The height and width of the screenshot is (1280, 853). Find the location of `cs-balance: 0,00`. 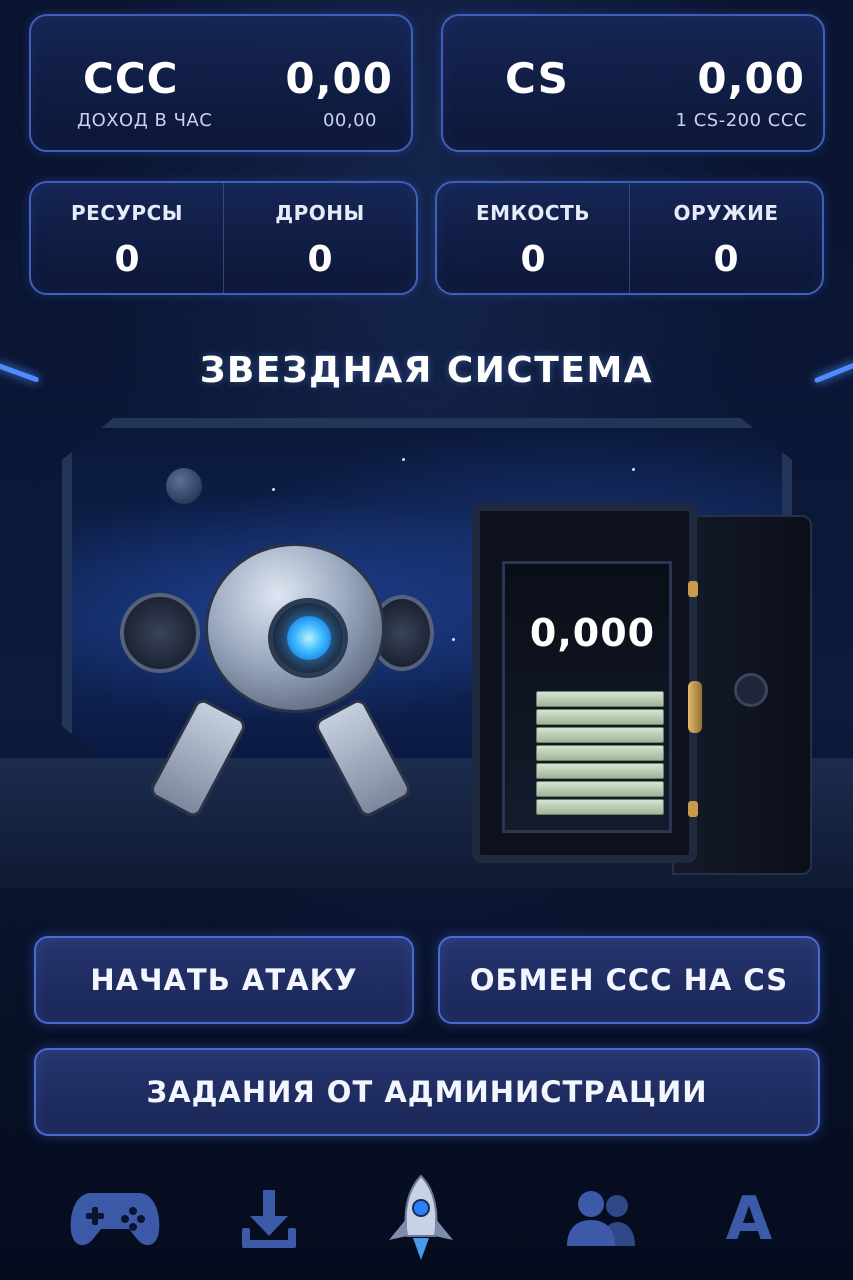

cs-balance: 0,00 is located at coordinates (751, 78).